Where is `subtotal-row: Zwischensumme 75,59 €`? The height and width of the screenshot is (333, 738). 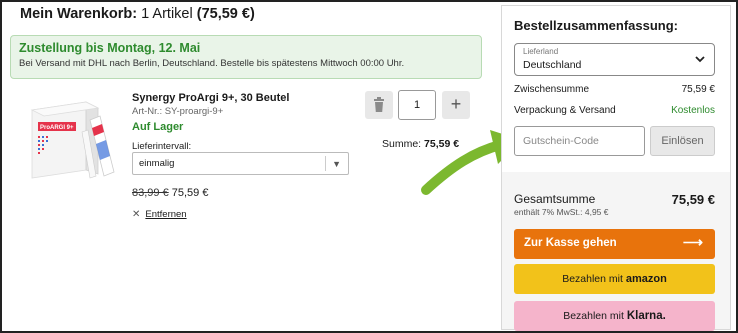 subtotal-row: Zwischensumme 75,59 € is located at coordinates (614, 89).